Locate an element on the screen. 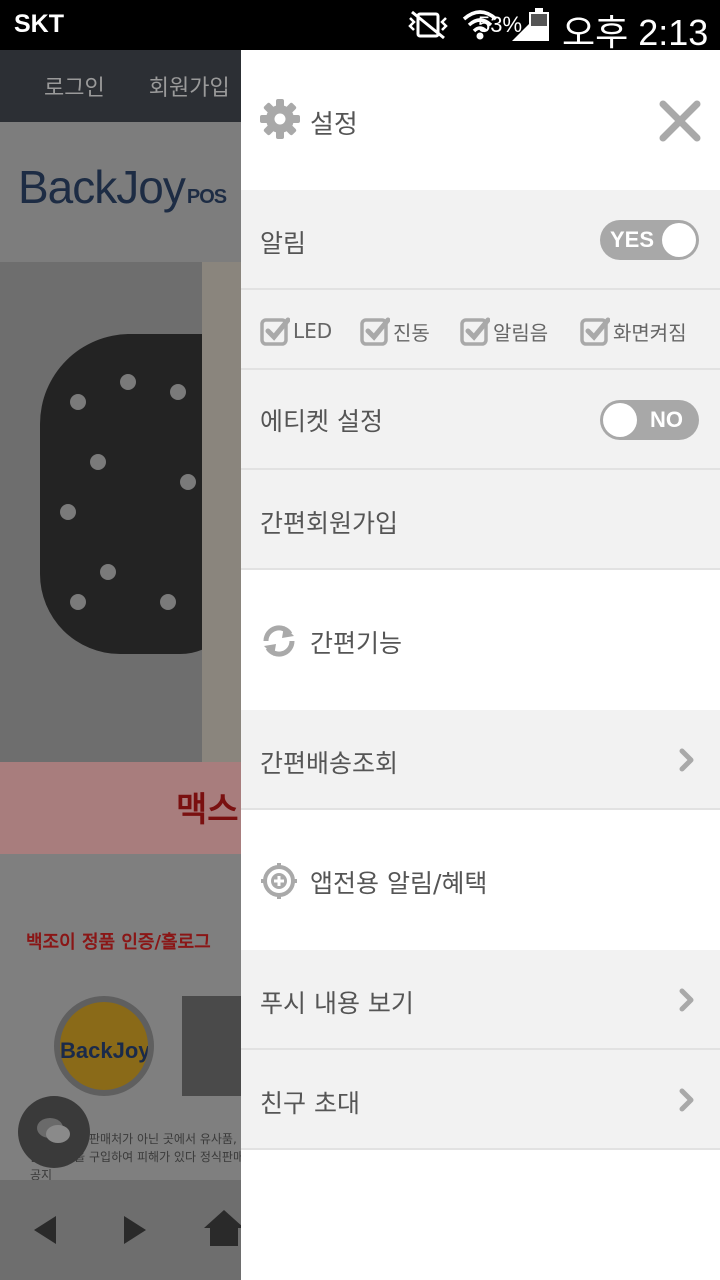 The width and height of the screenshot is (720, 1280). notification-toggle: YES is located at coordinates (649, 240).